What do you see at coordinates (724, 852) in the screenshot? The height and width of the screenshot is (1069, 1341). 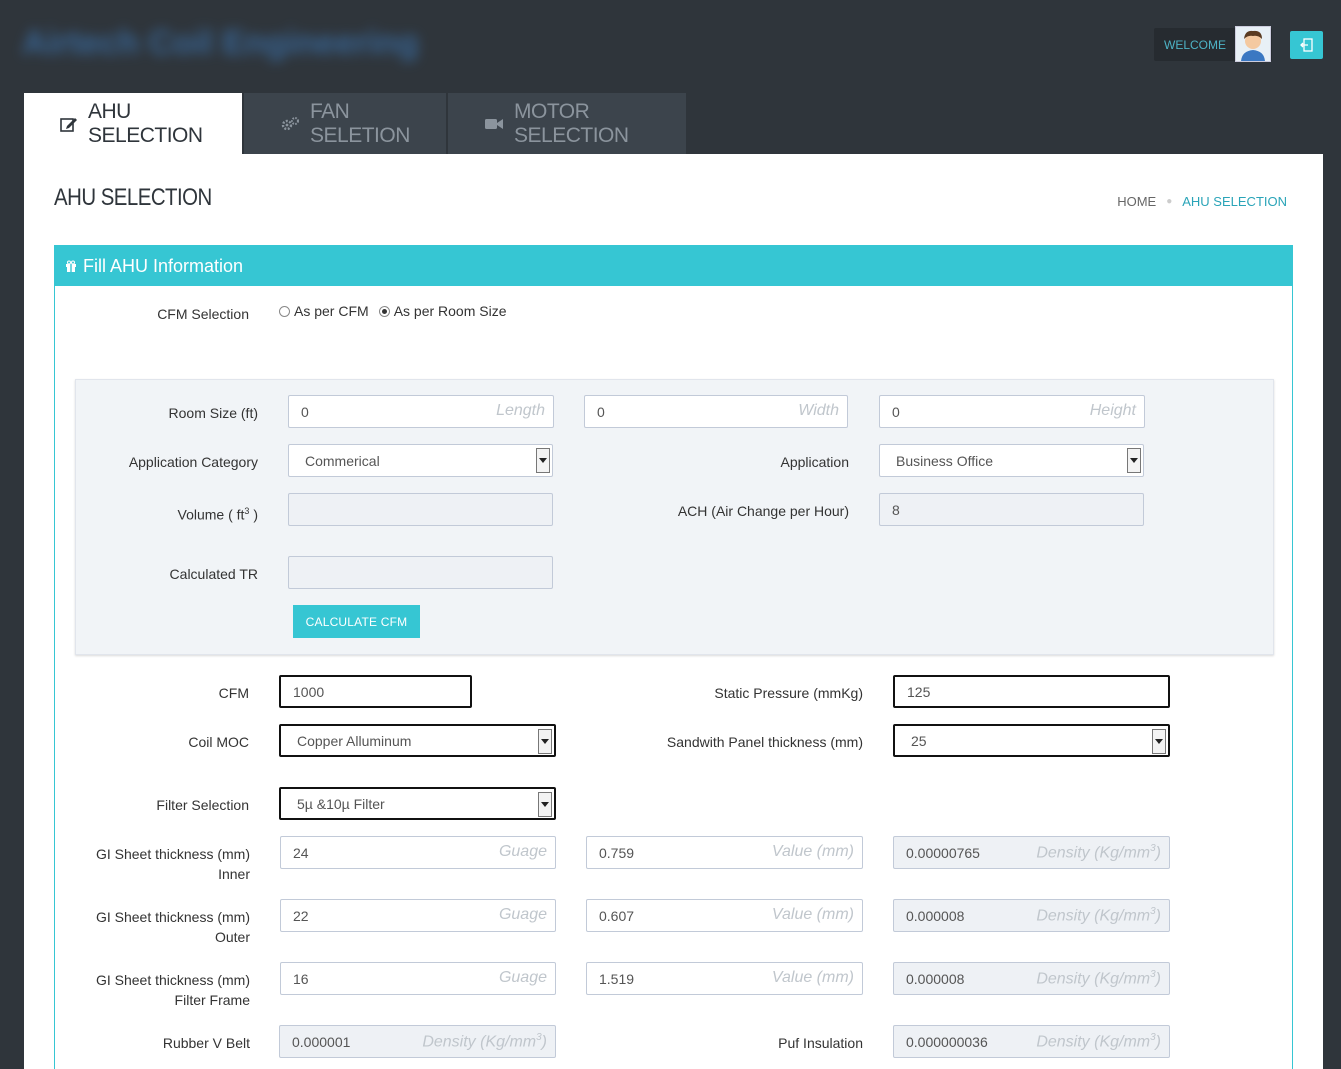 I see `gi-inner-value-input: 0.759 Value (mm)` at bounding box center [724, 852].